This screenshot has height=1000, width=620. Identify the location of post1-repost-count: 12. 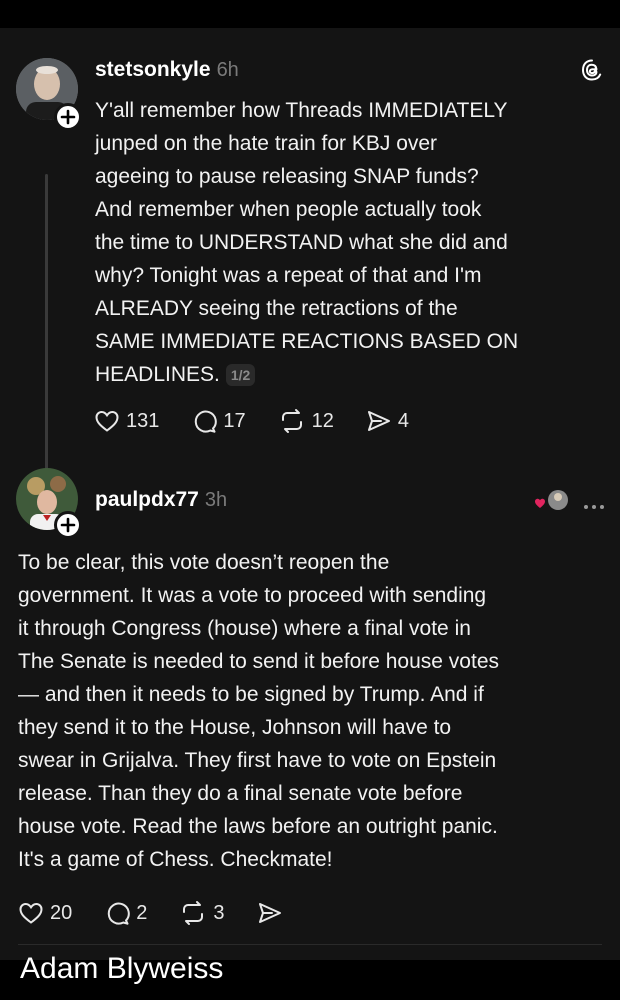
(322, 420).